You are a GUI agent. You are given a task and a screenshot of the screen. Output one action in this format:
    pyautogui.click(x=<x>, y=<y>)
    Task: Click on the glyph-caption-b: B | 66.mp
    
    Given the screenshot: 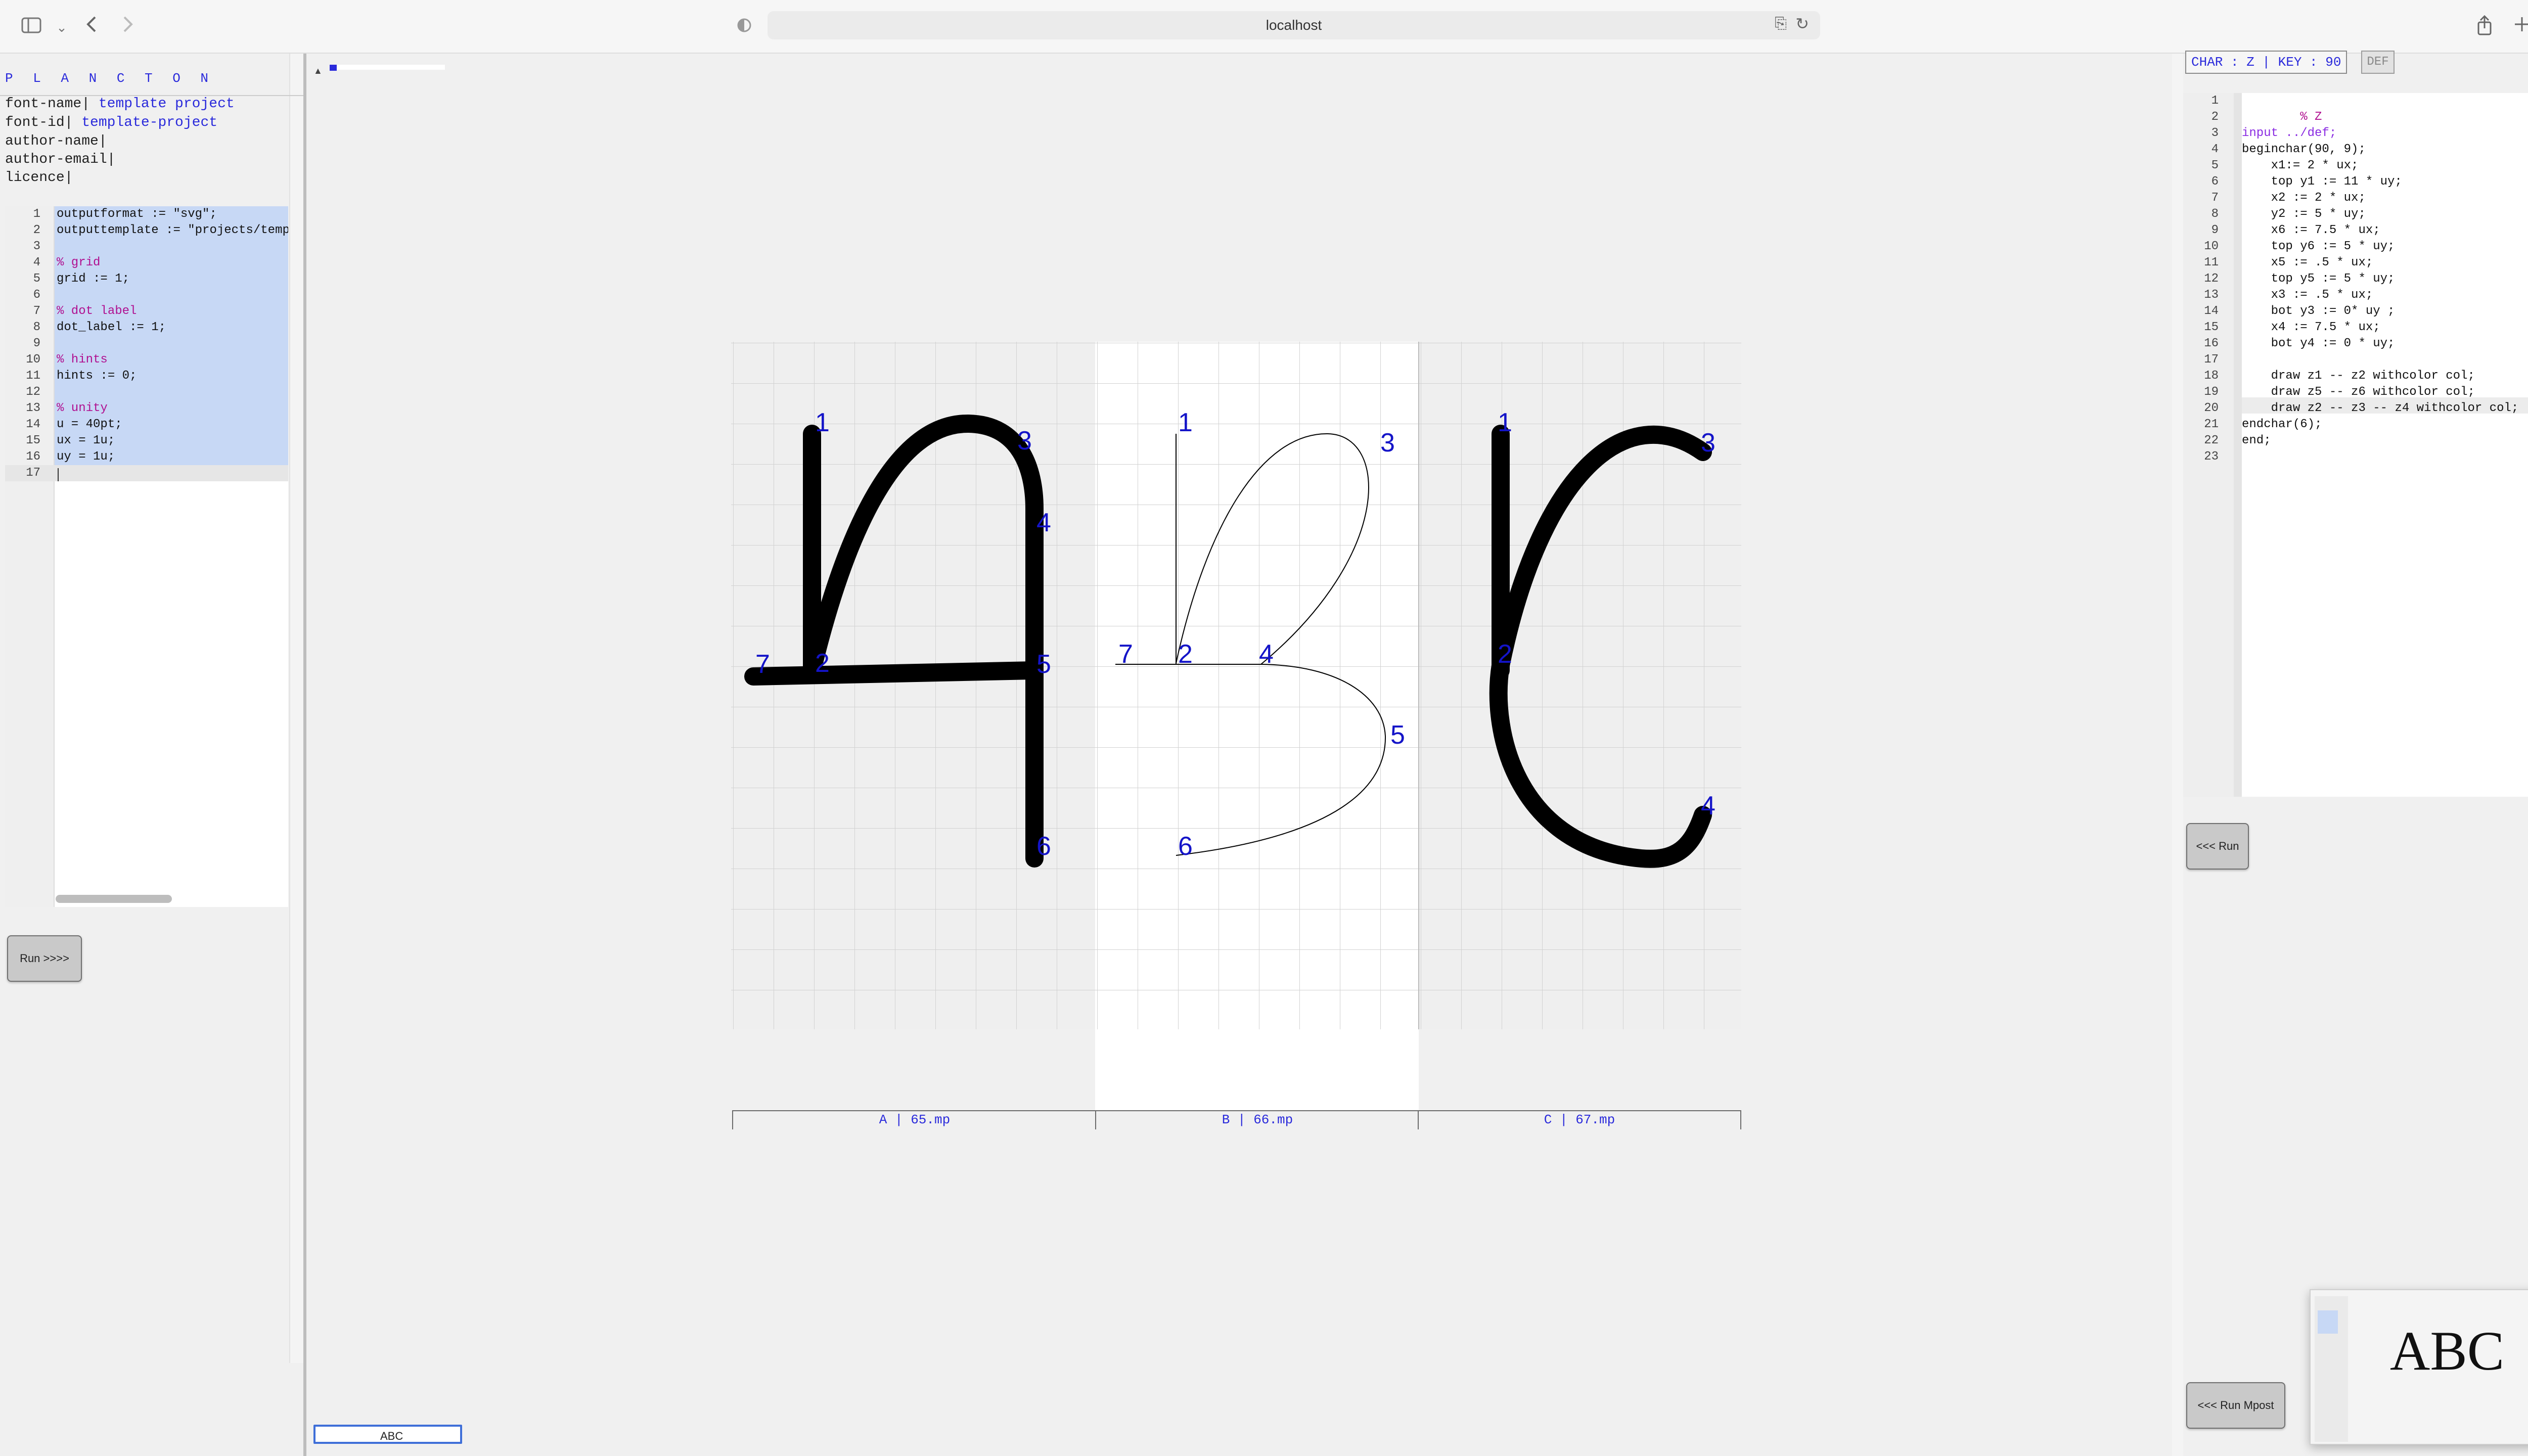 What is the action you would take?
    pyautogui.click(x=1257, y=1119)
    